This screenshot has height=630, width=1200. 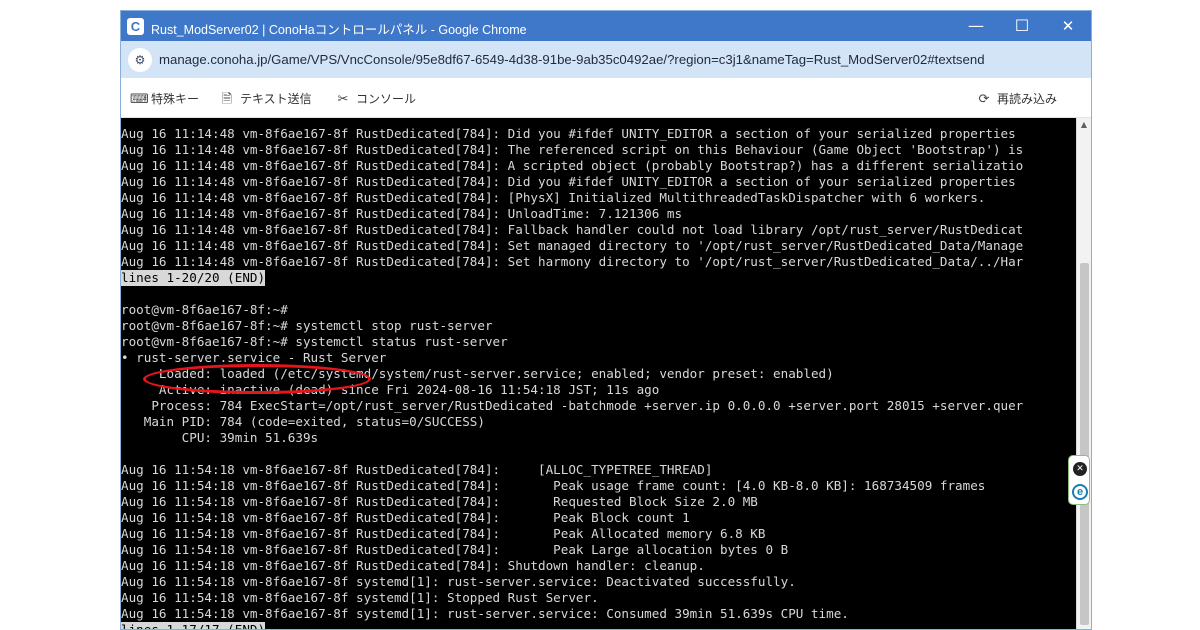 What do you see at coordinates (135, 26) in the screenshot?
I see `conoha-app-icon: C` at bounding box center [135, 26].